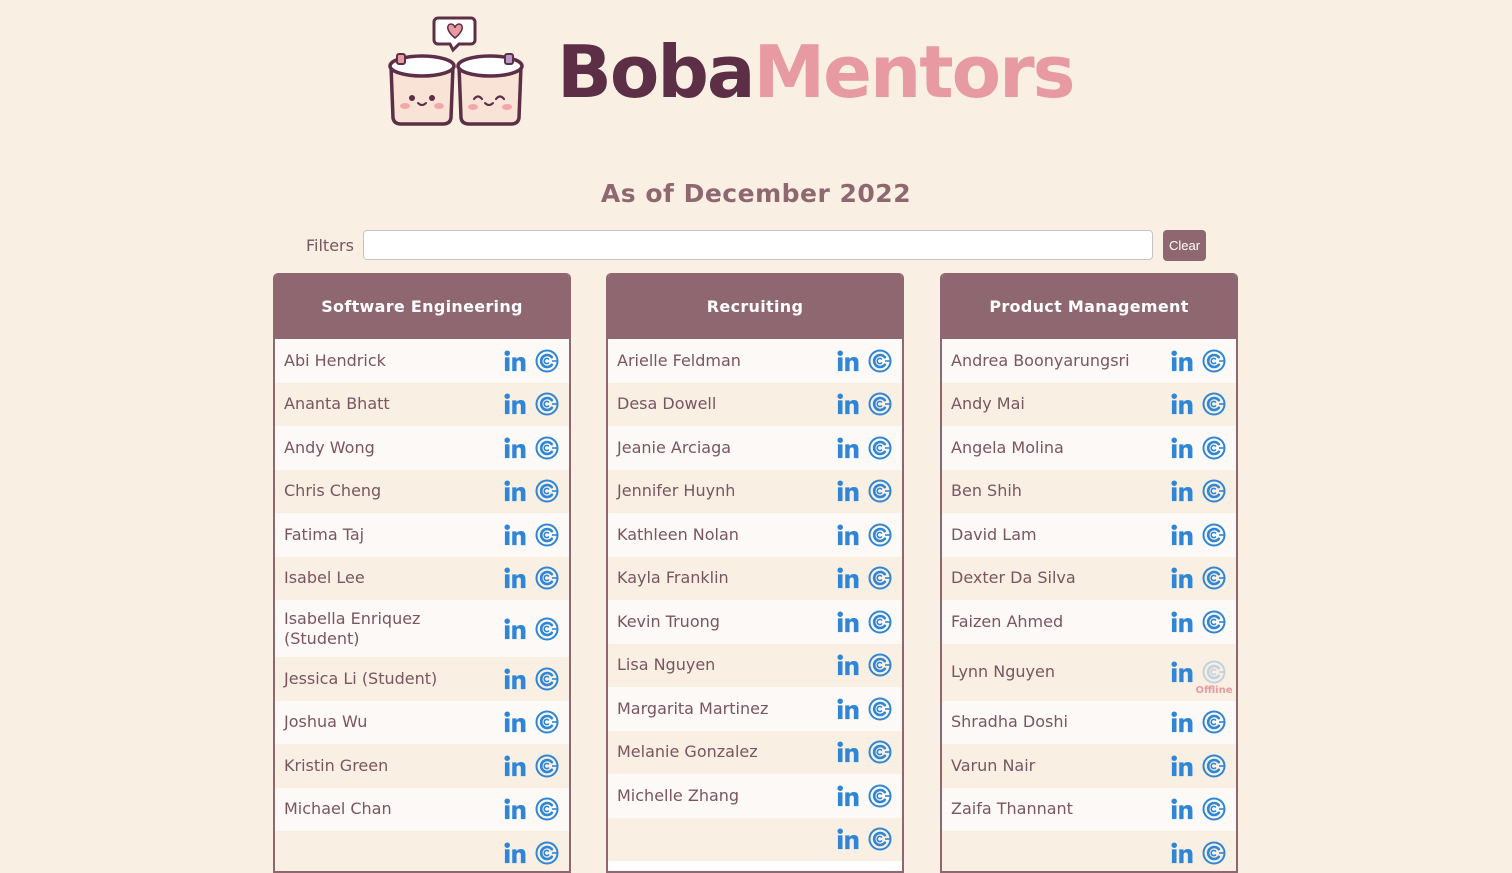 This screenshot has width=1512, height=873. Describe the element at coordinates (679, 360) in the screenshot. I see `mentor-name: Arielle Feldman` at that location.